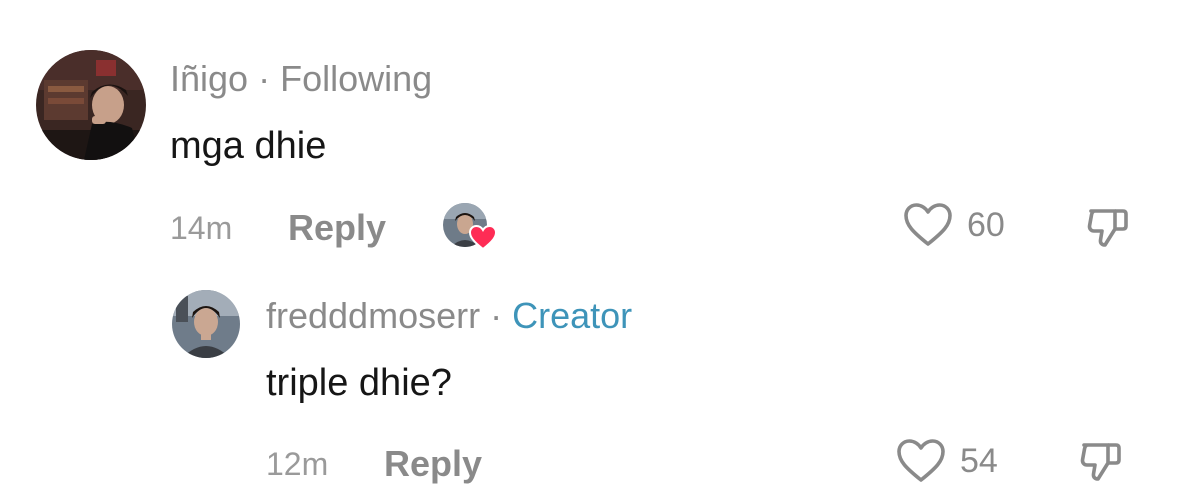 The height and width of the screenshot is (485, 1179). I want to click on relation-label: Following, so click(356, 78).